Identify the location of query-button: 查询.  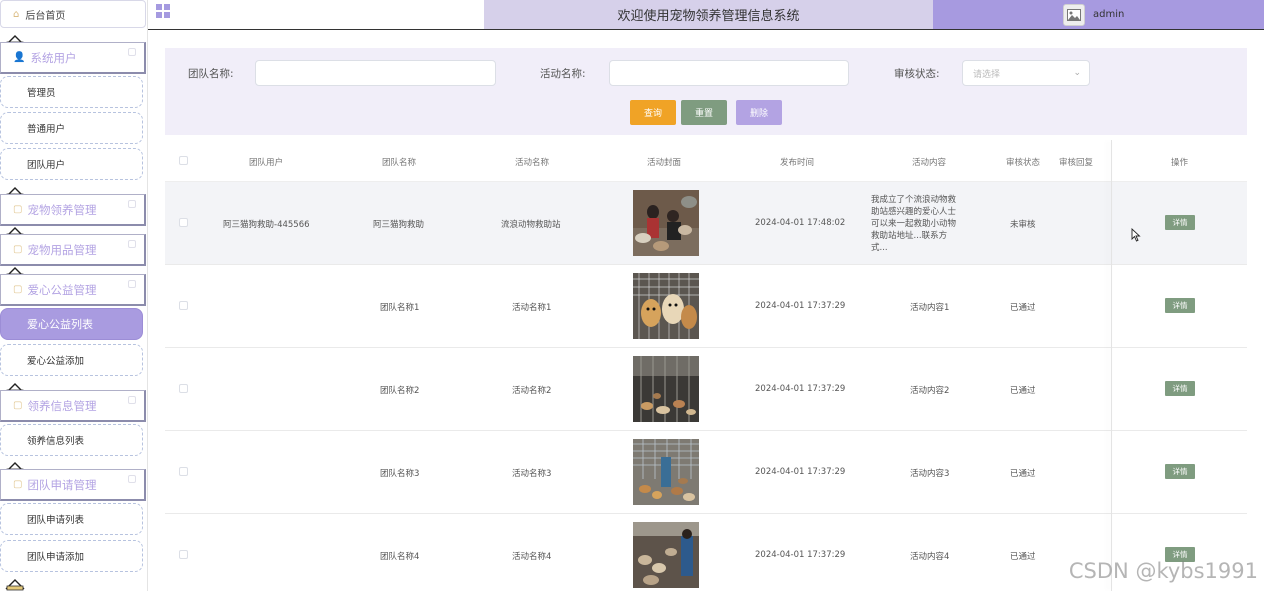
(653, 112).